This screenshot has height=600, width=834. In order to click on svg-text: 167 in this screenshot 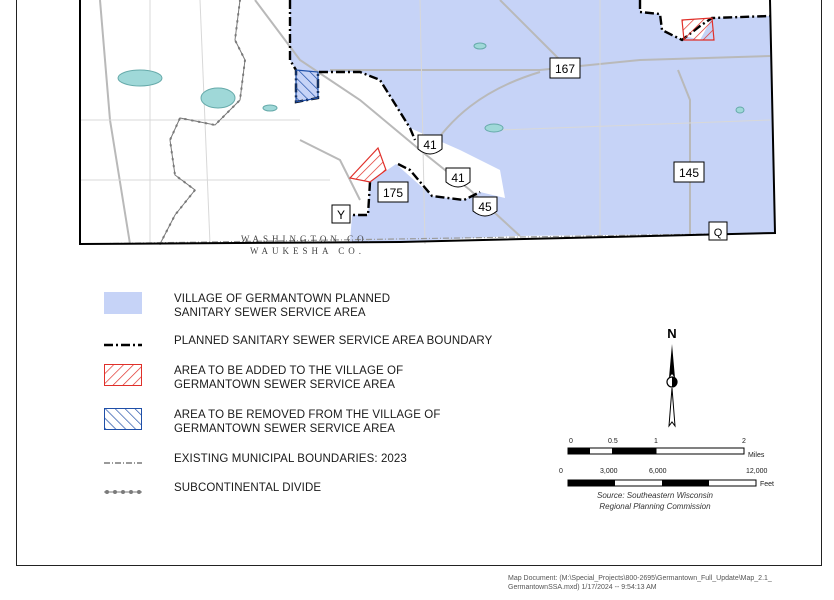, I will do `click(565, 69)`.